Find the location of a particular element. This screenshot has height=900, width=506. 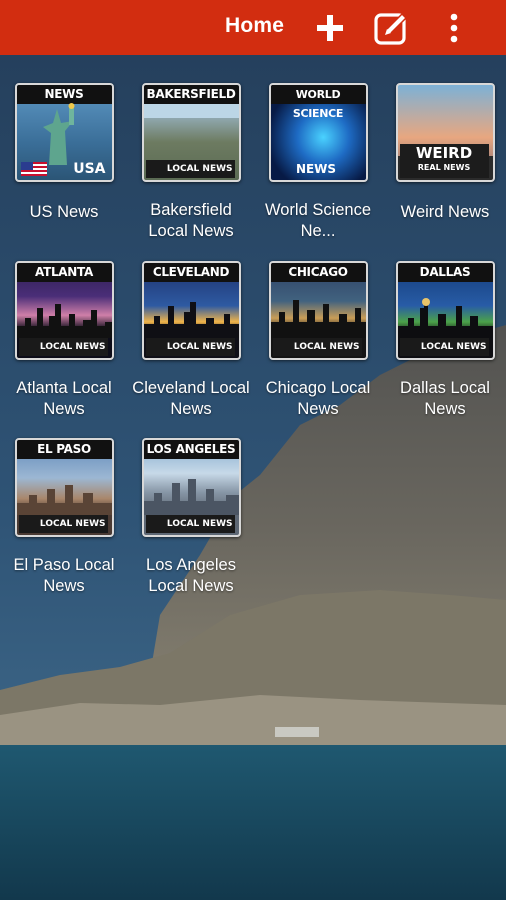

tile-banner: CLEVELAND is located at coordinates (191, 272).